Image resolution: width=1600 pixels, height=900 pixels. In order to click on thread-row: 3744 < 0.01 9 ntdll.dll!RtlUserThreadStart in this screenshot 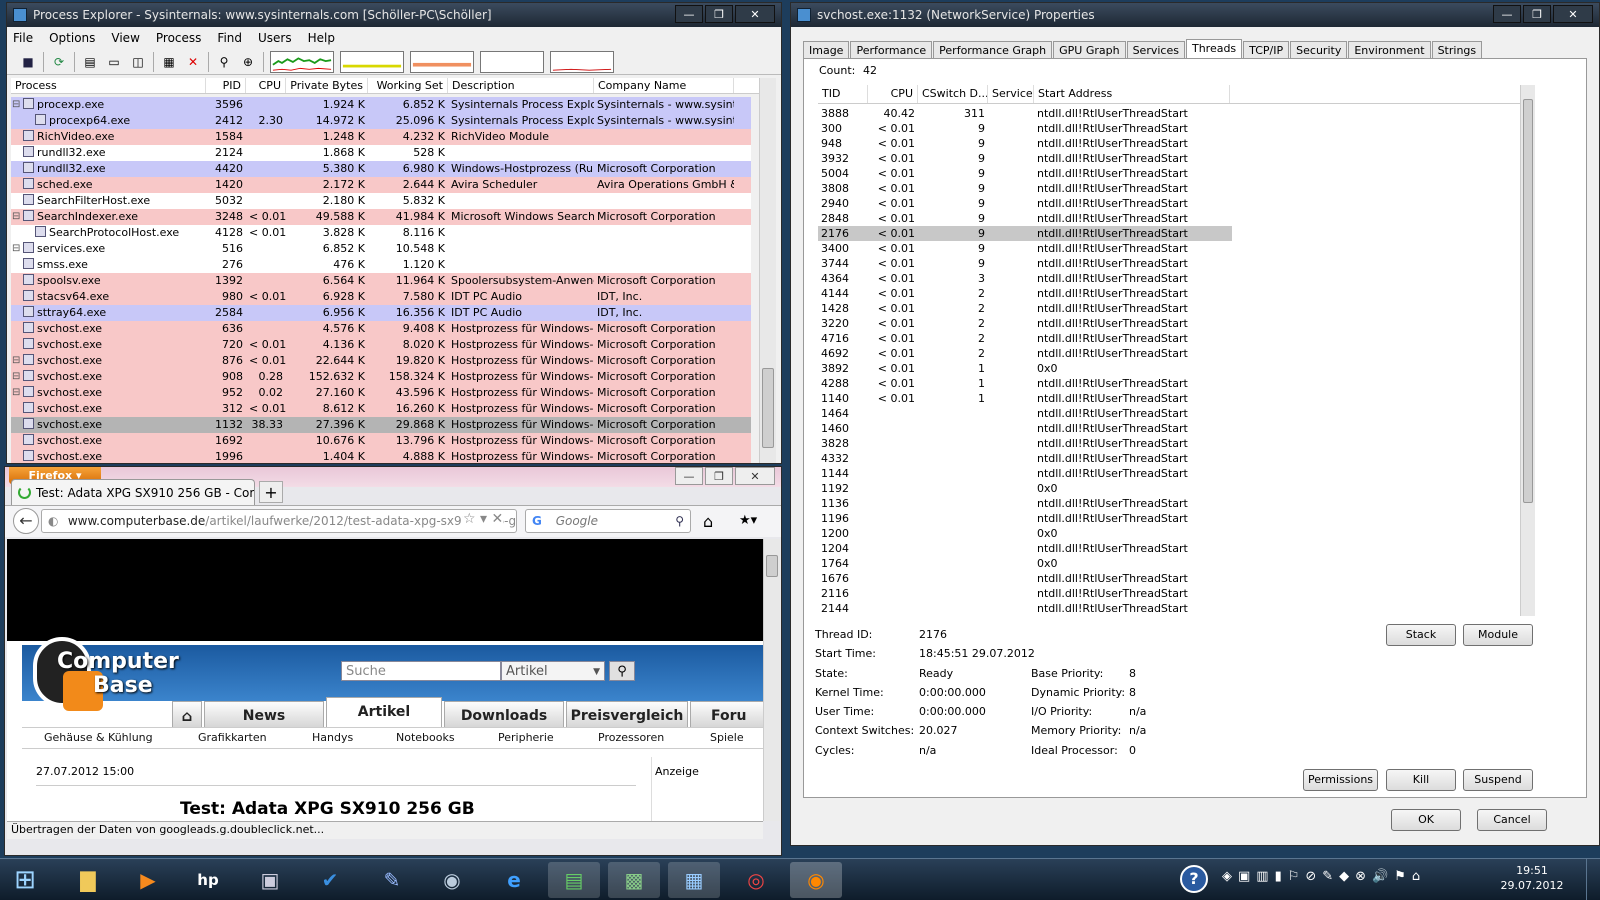, I will do `click(1169, 263)`.